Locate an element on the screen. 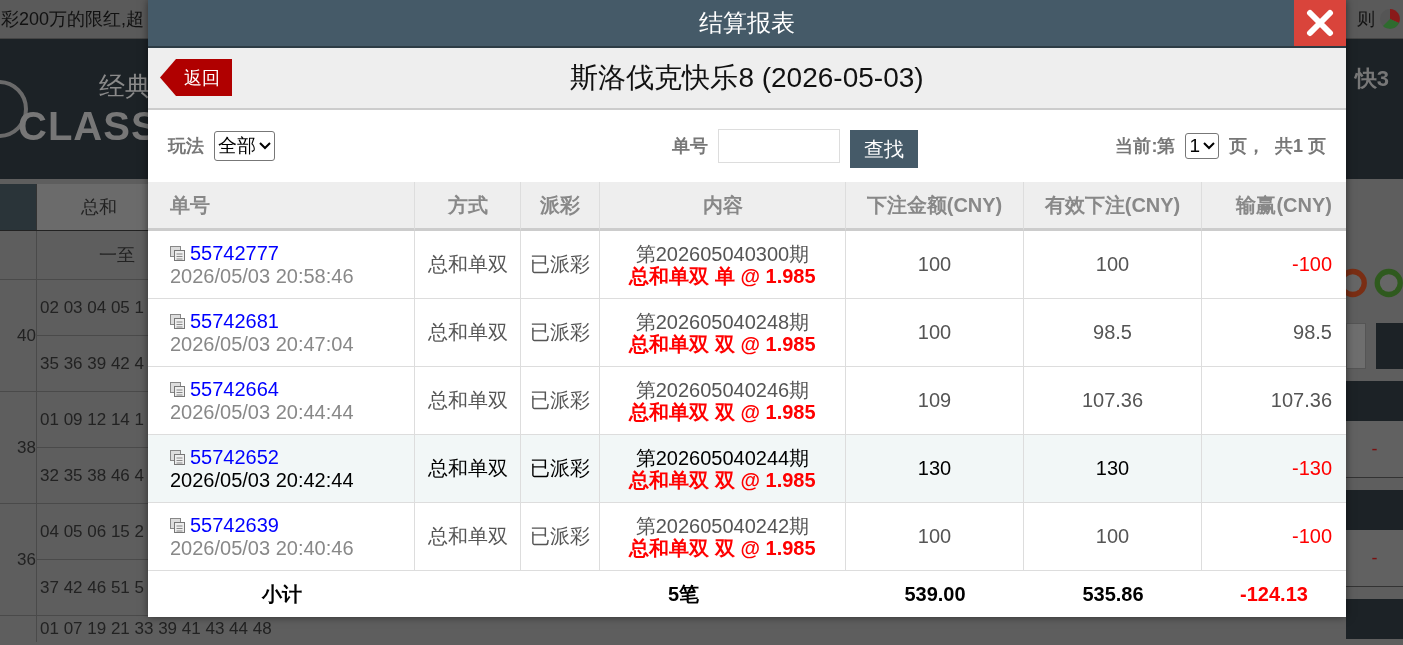 The image size is (1403, 645). close-icon is located at coordinates (1320, 23).